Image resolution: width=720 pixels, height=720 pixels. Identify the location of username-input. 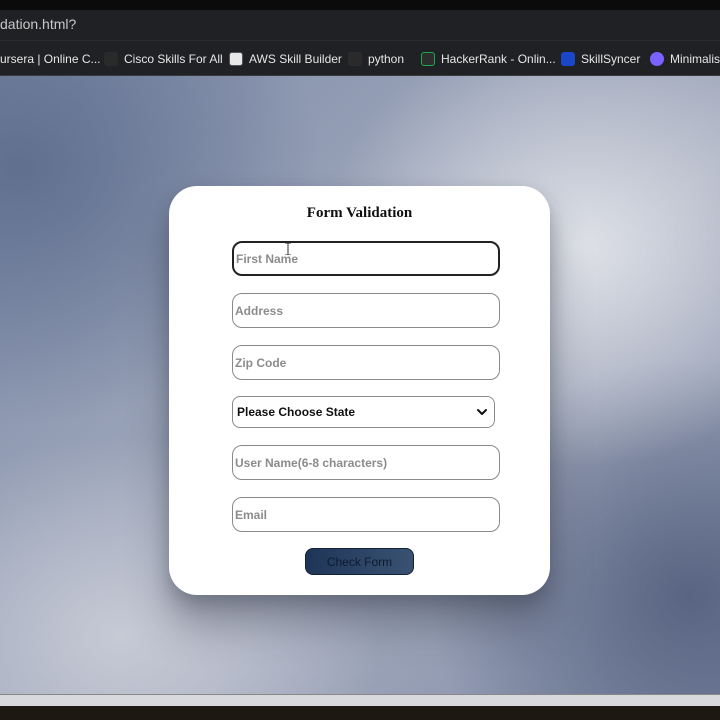
(366, 462).